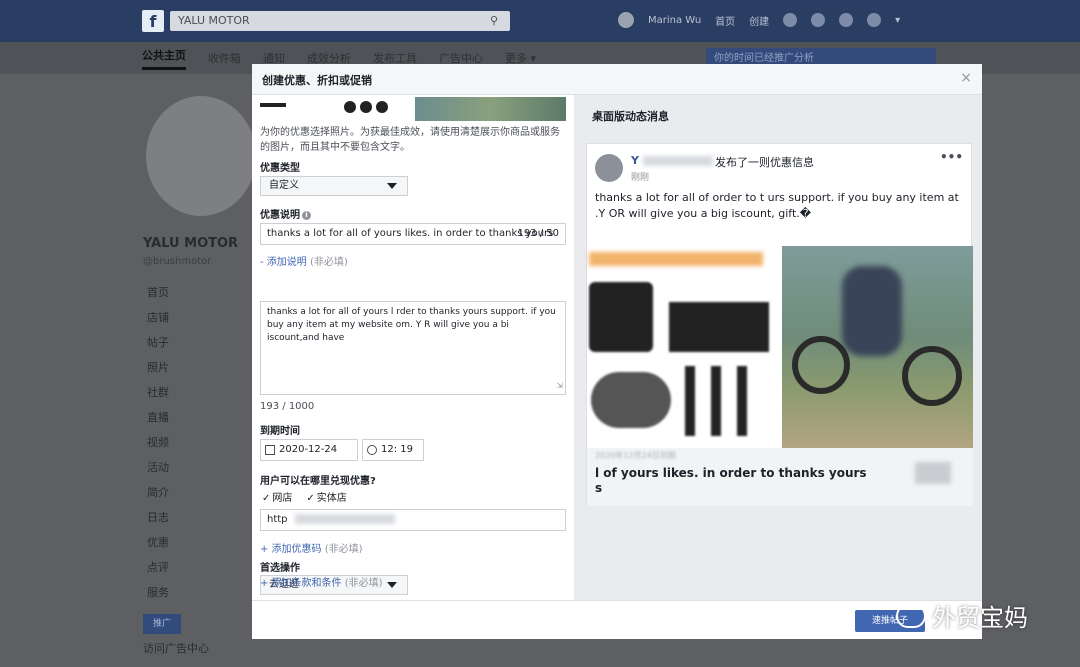 The width and height of the screenshot is (1080, 667). Describe the element at coordinates (933, 473) in the screenshot. I see `offer-footer-thumbnail` at that location.